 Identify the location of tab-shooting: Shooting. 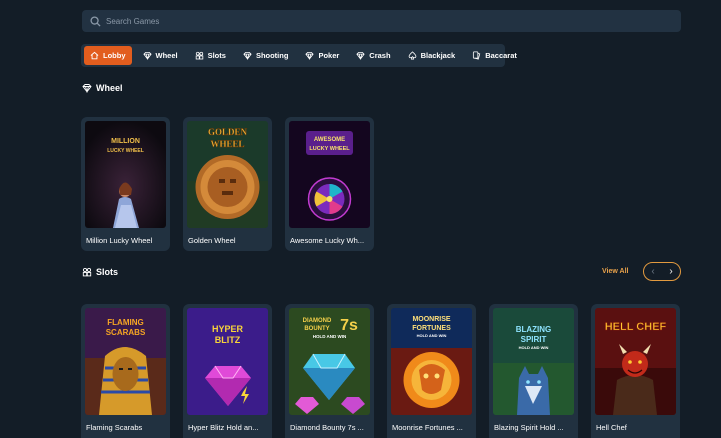
(266, 55).